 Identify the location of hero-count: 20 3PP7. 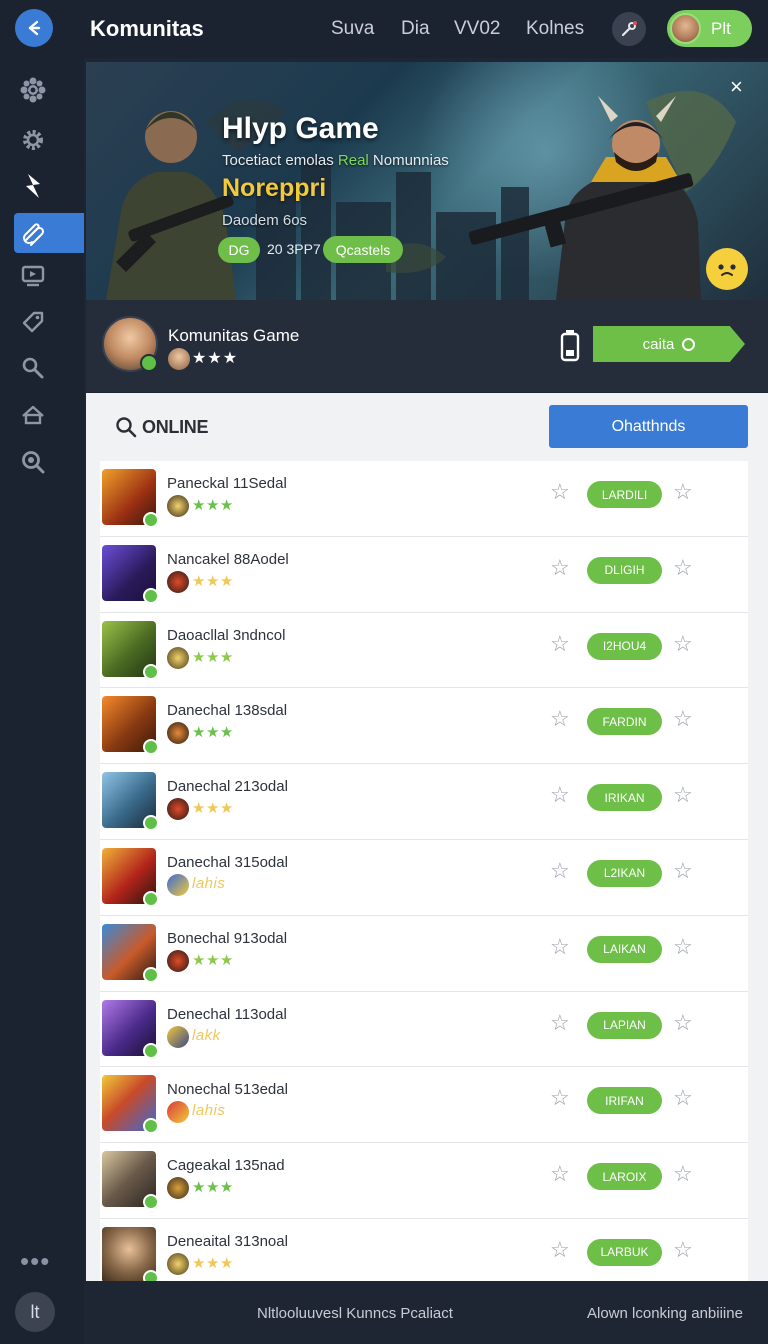
(294, 249).